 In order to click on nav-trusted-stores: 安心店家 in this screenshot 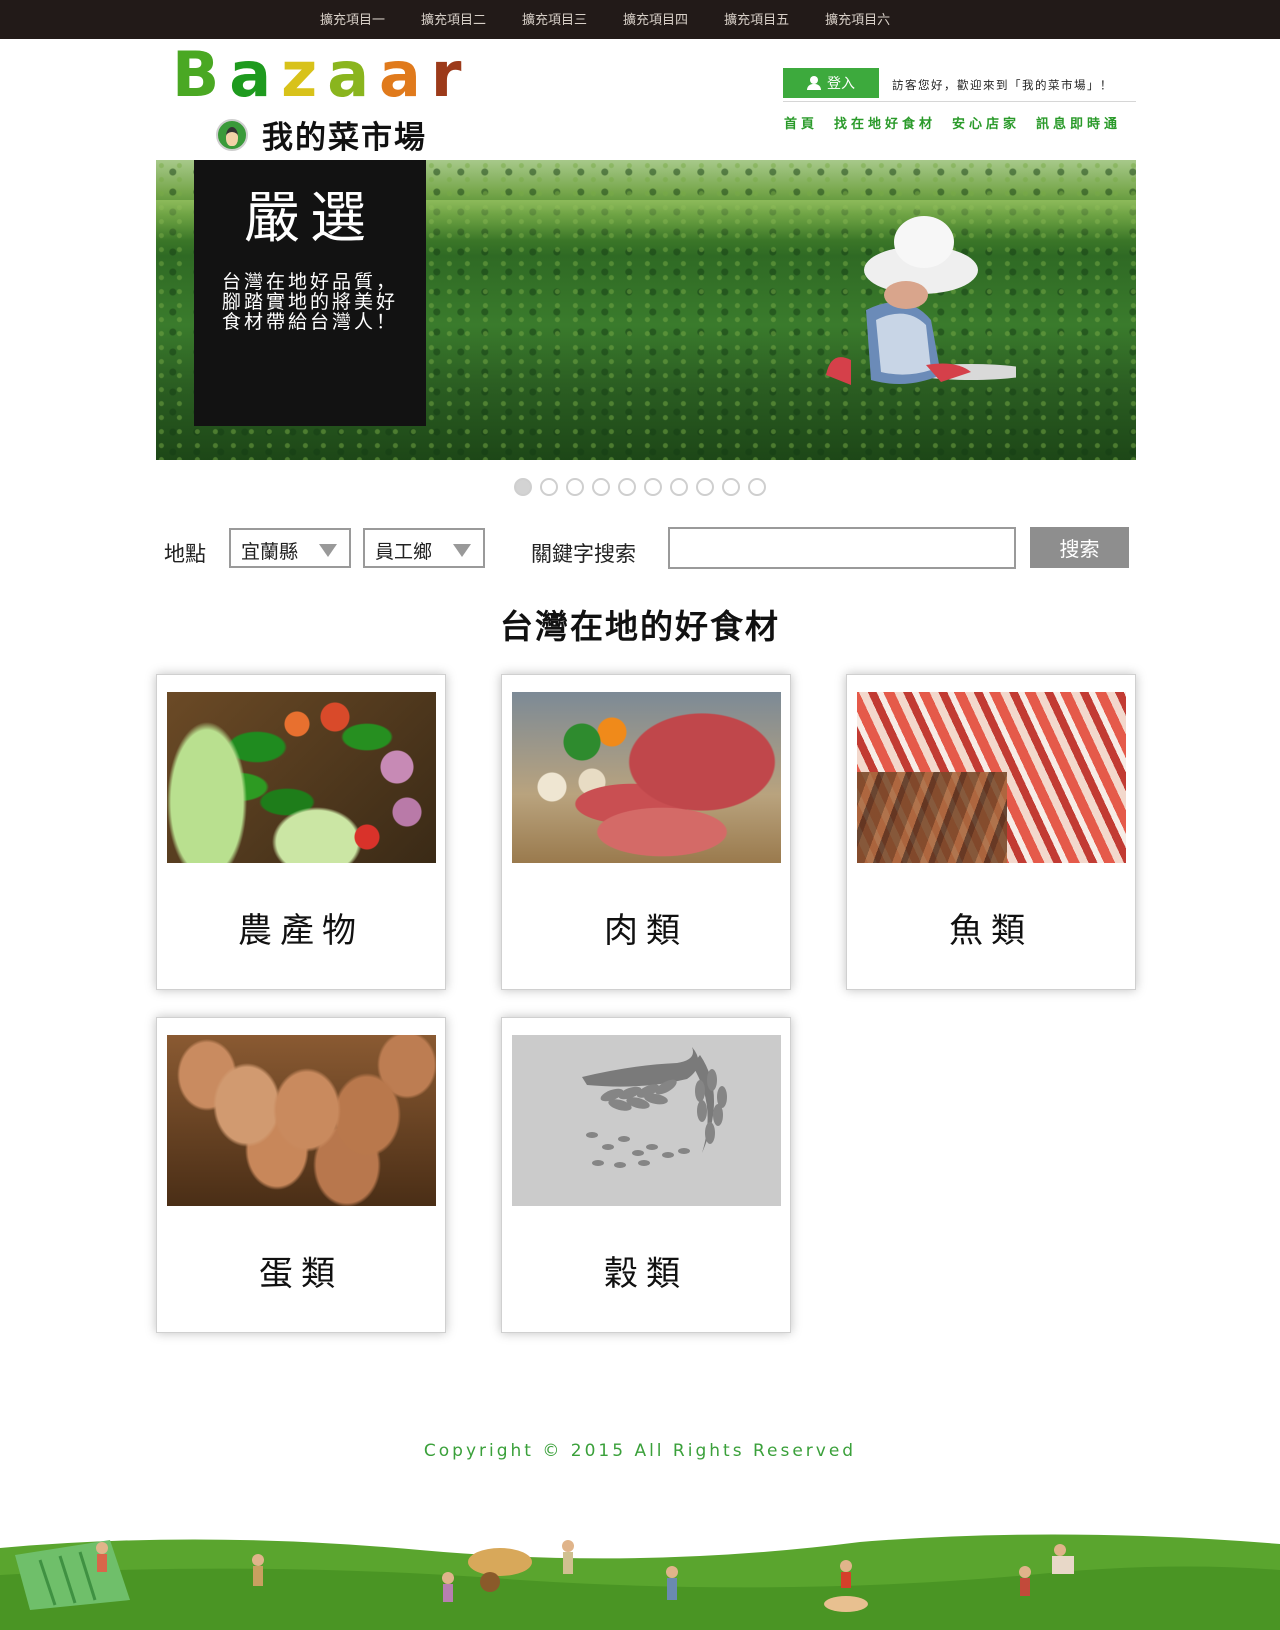, I will do `click(986, 122)`.